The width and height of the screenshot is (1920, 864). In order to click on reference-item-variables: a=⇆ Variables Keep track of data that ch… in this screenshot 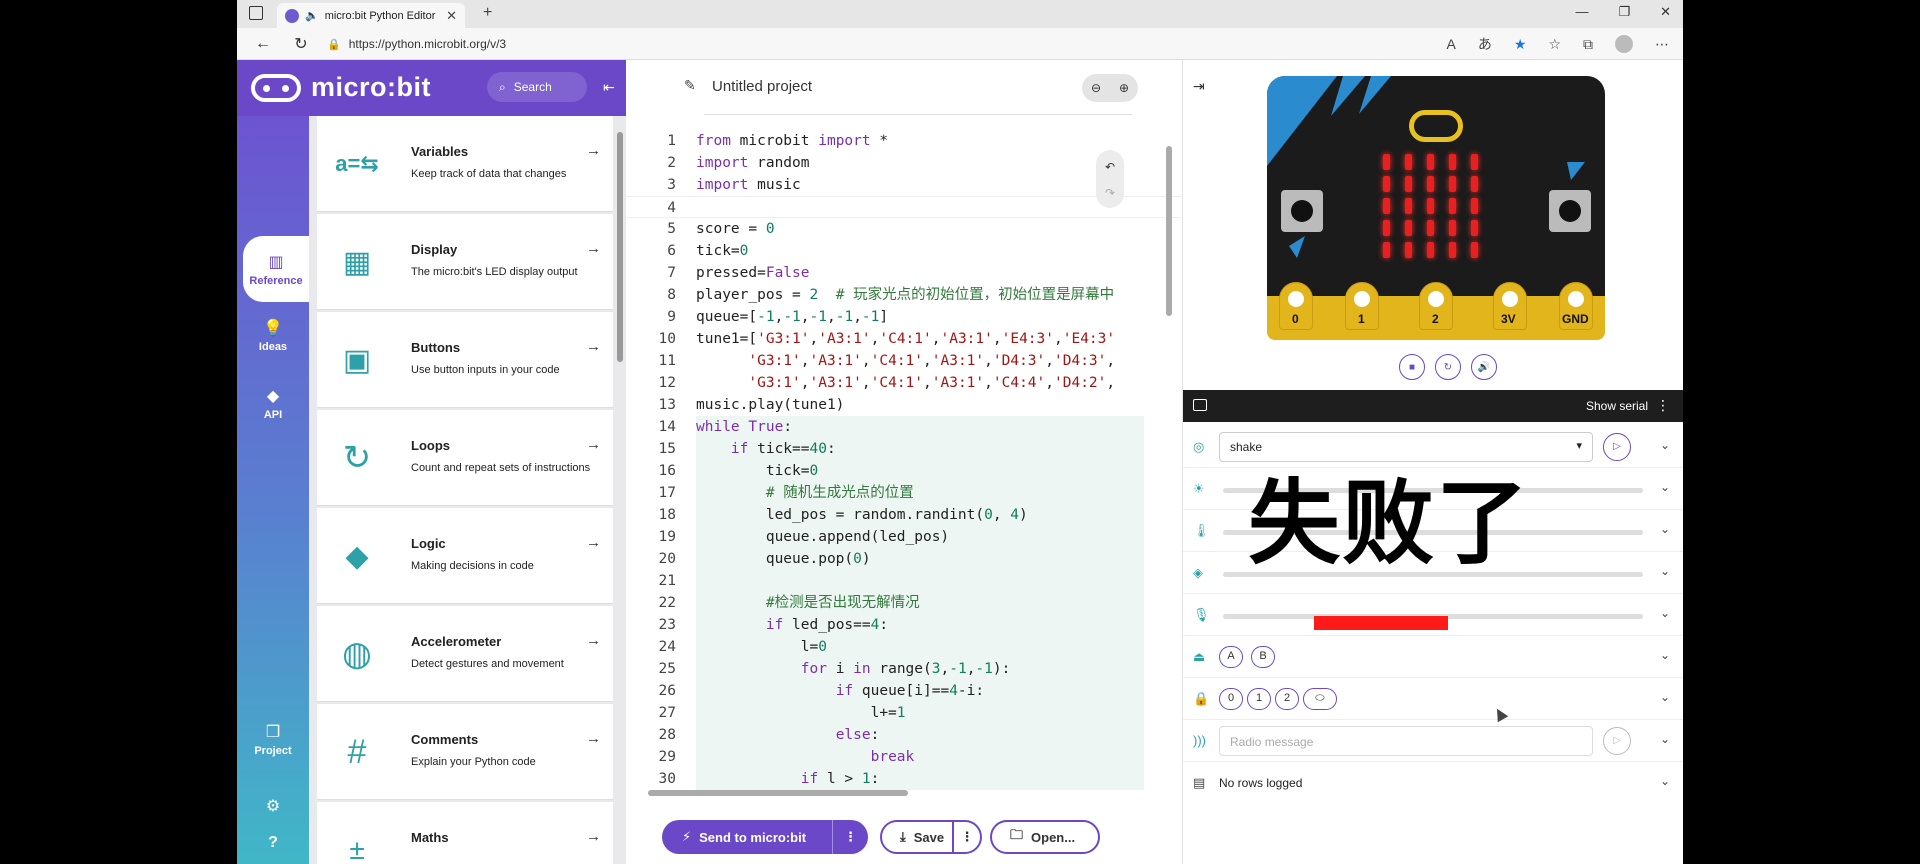, I will do `click(465, 164)`.